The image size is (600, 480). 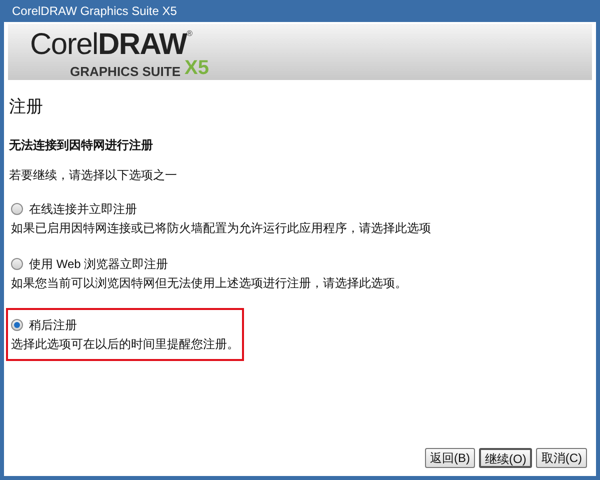 I want to click on option-description: 如果您当前可以浏览因特网但无法使用上述选项进行注册，请选择此选项。, so click(x=209, y=283).